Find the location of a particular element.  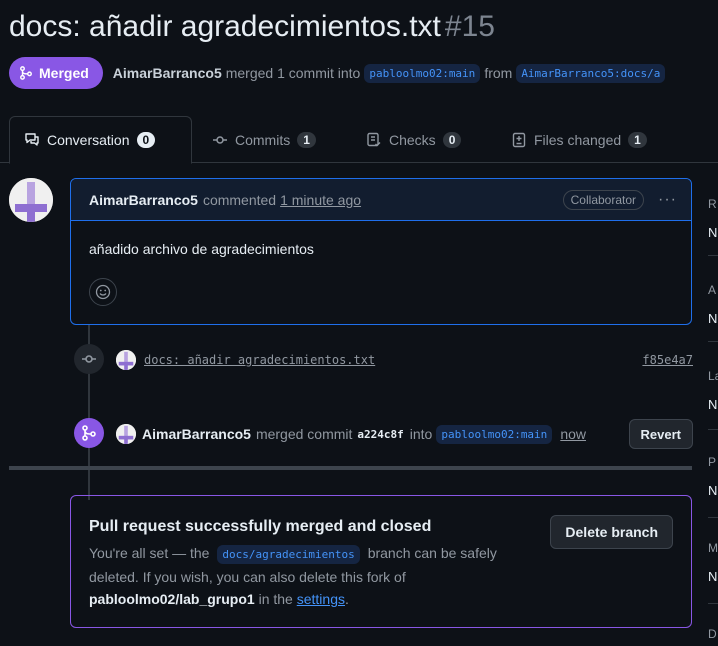

pr-title-text: docs: añadir agradecimientos.txt is located at coordinates (225, 26).